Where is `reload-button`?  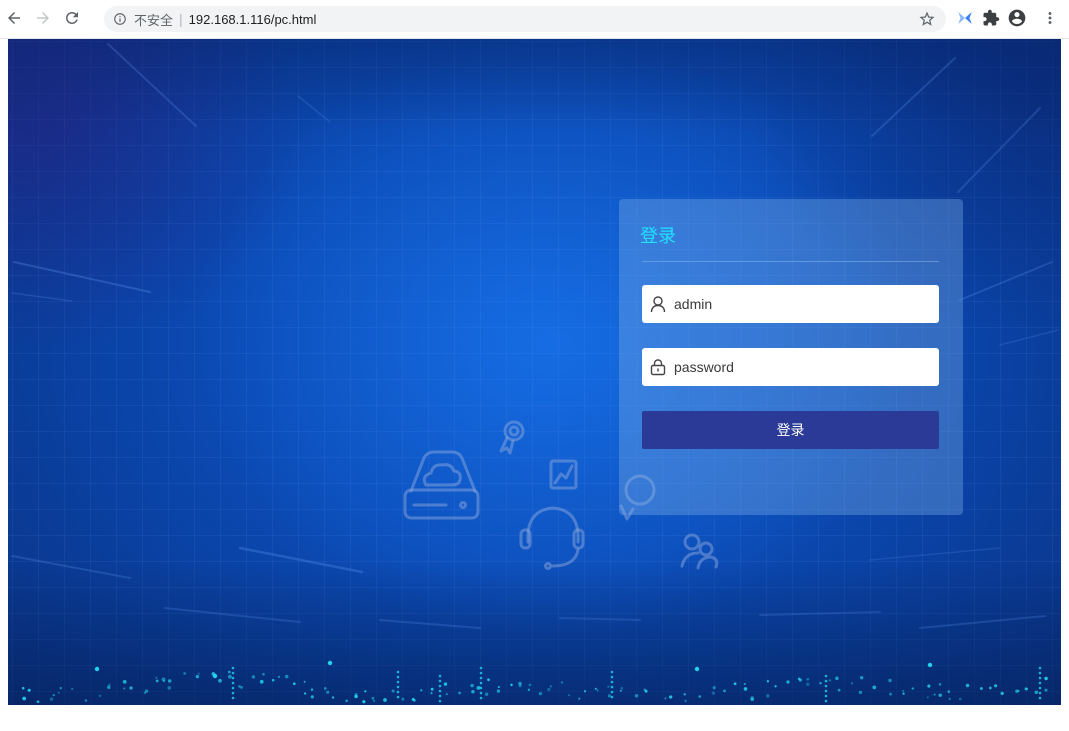
reload-button is located at coordinates (72, 18).